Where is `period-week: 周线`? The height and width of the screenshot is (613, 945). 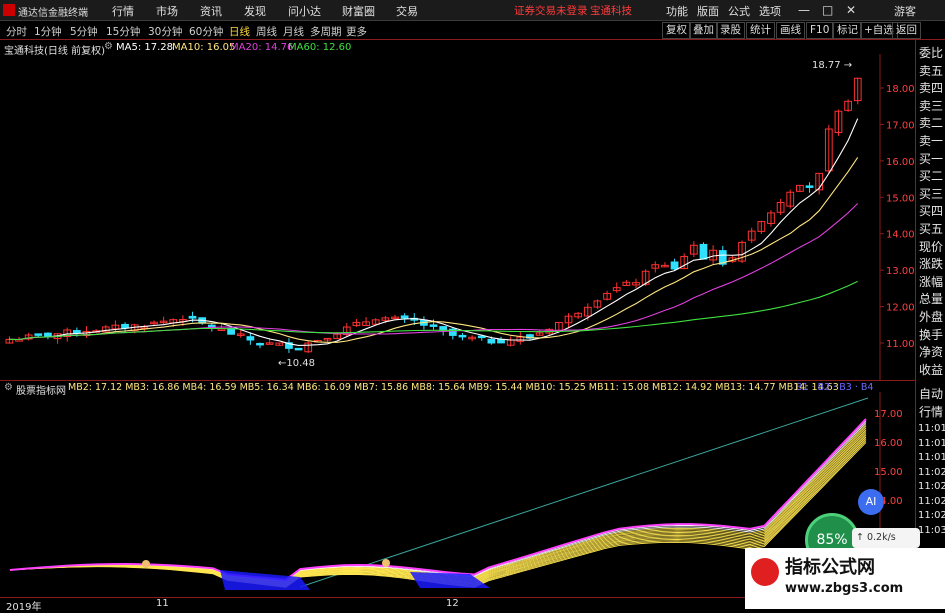
period-week: 周线 is located at coordinates (266, 31).